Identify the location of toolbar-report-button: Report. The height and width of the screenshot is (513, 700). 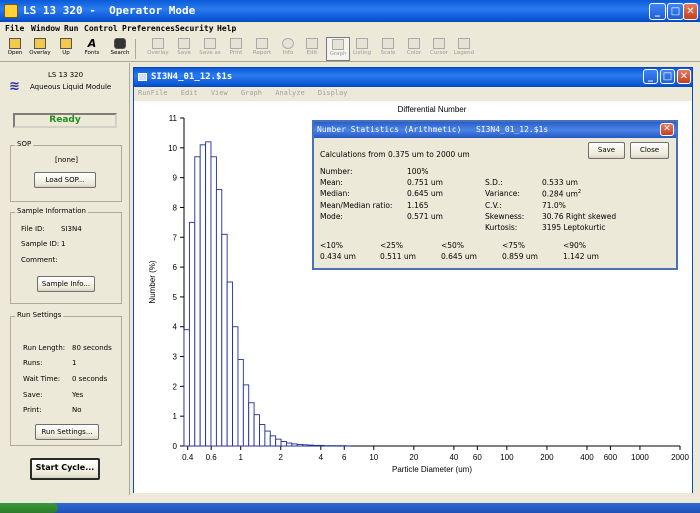
(262, 49).